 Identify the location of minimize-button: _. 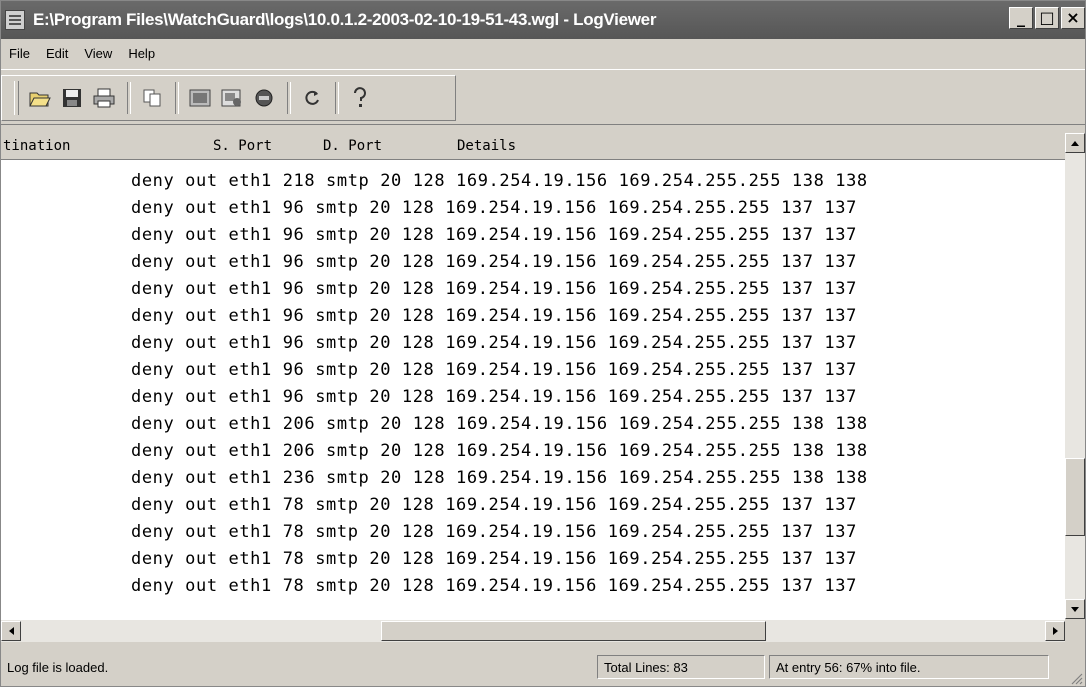
(1021, 18).